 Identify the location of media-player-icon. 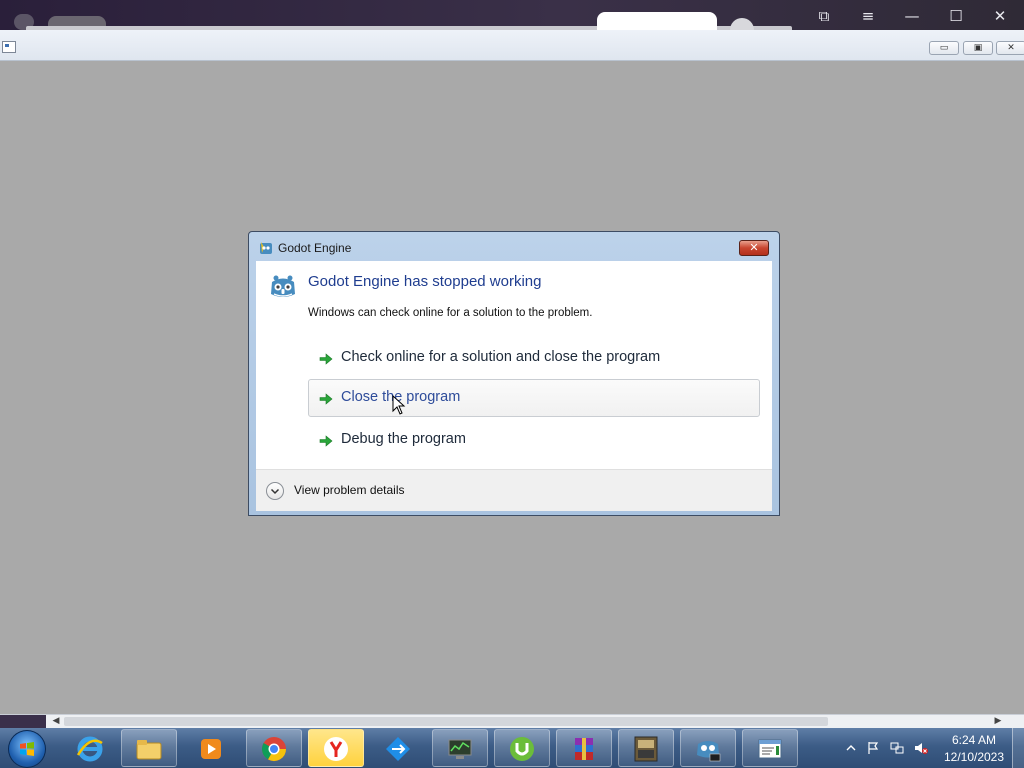
(211, 749).